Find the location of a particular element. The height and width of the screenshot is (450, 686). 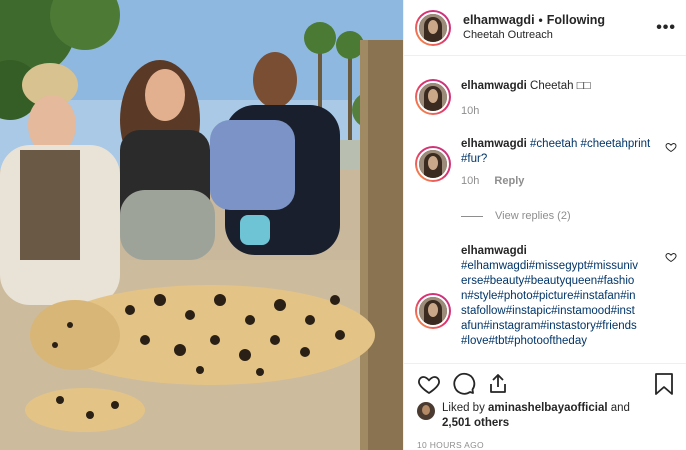

likes-middle: and is located at coordinates (618, 408).